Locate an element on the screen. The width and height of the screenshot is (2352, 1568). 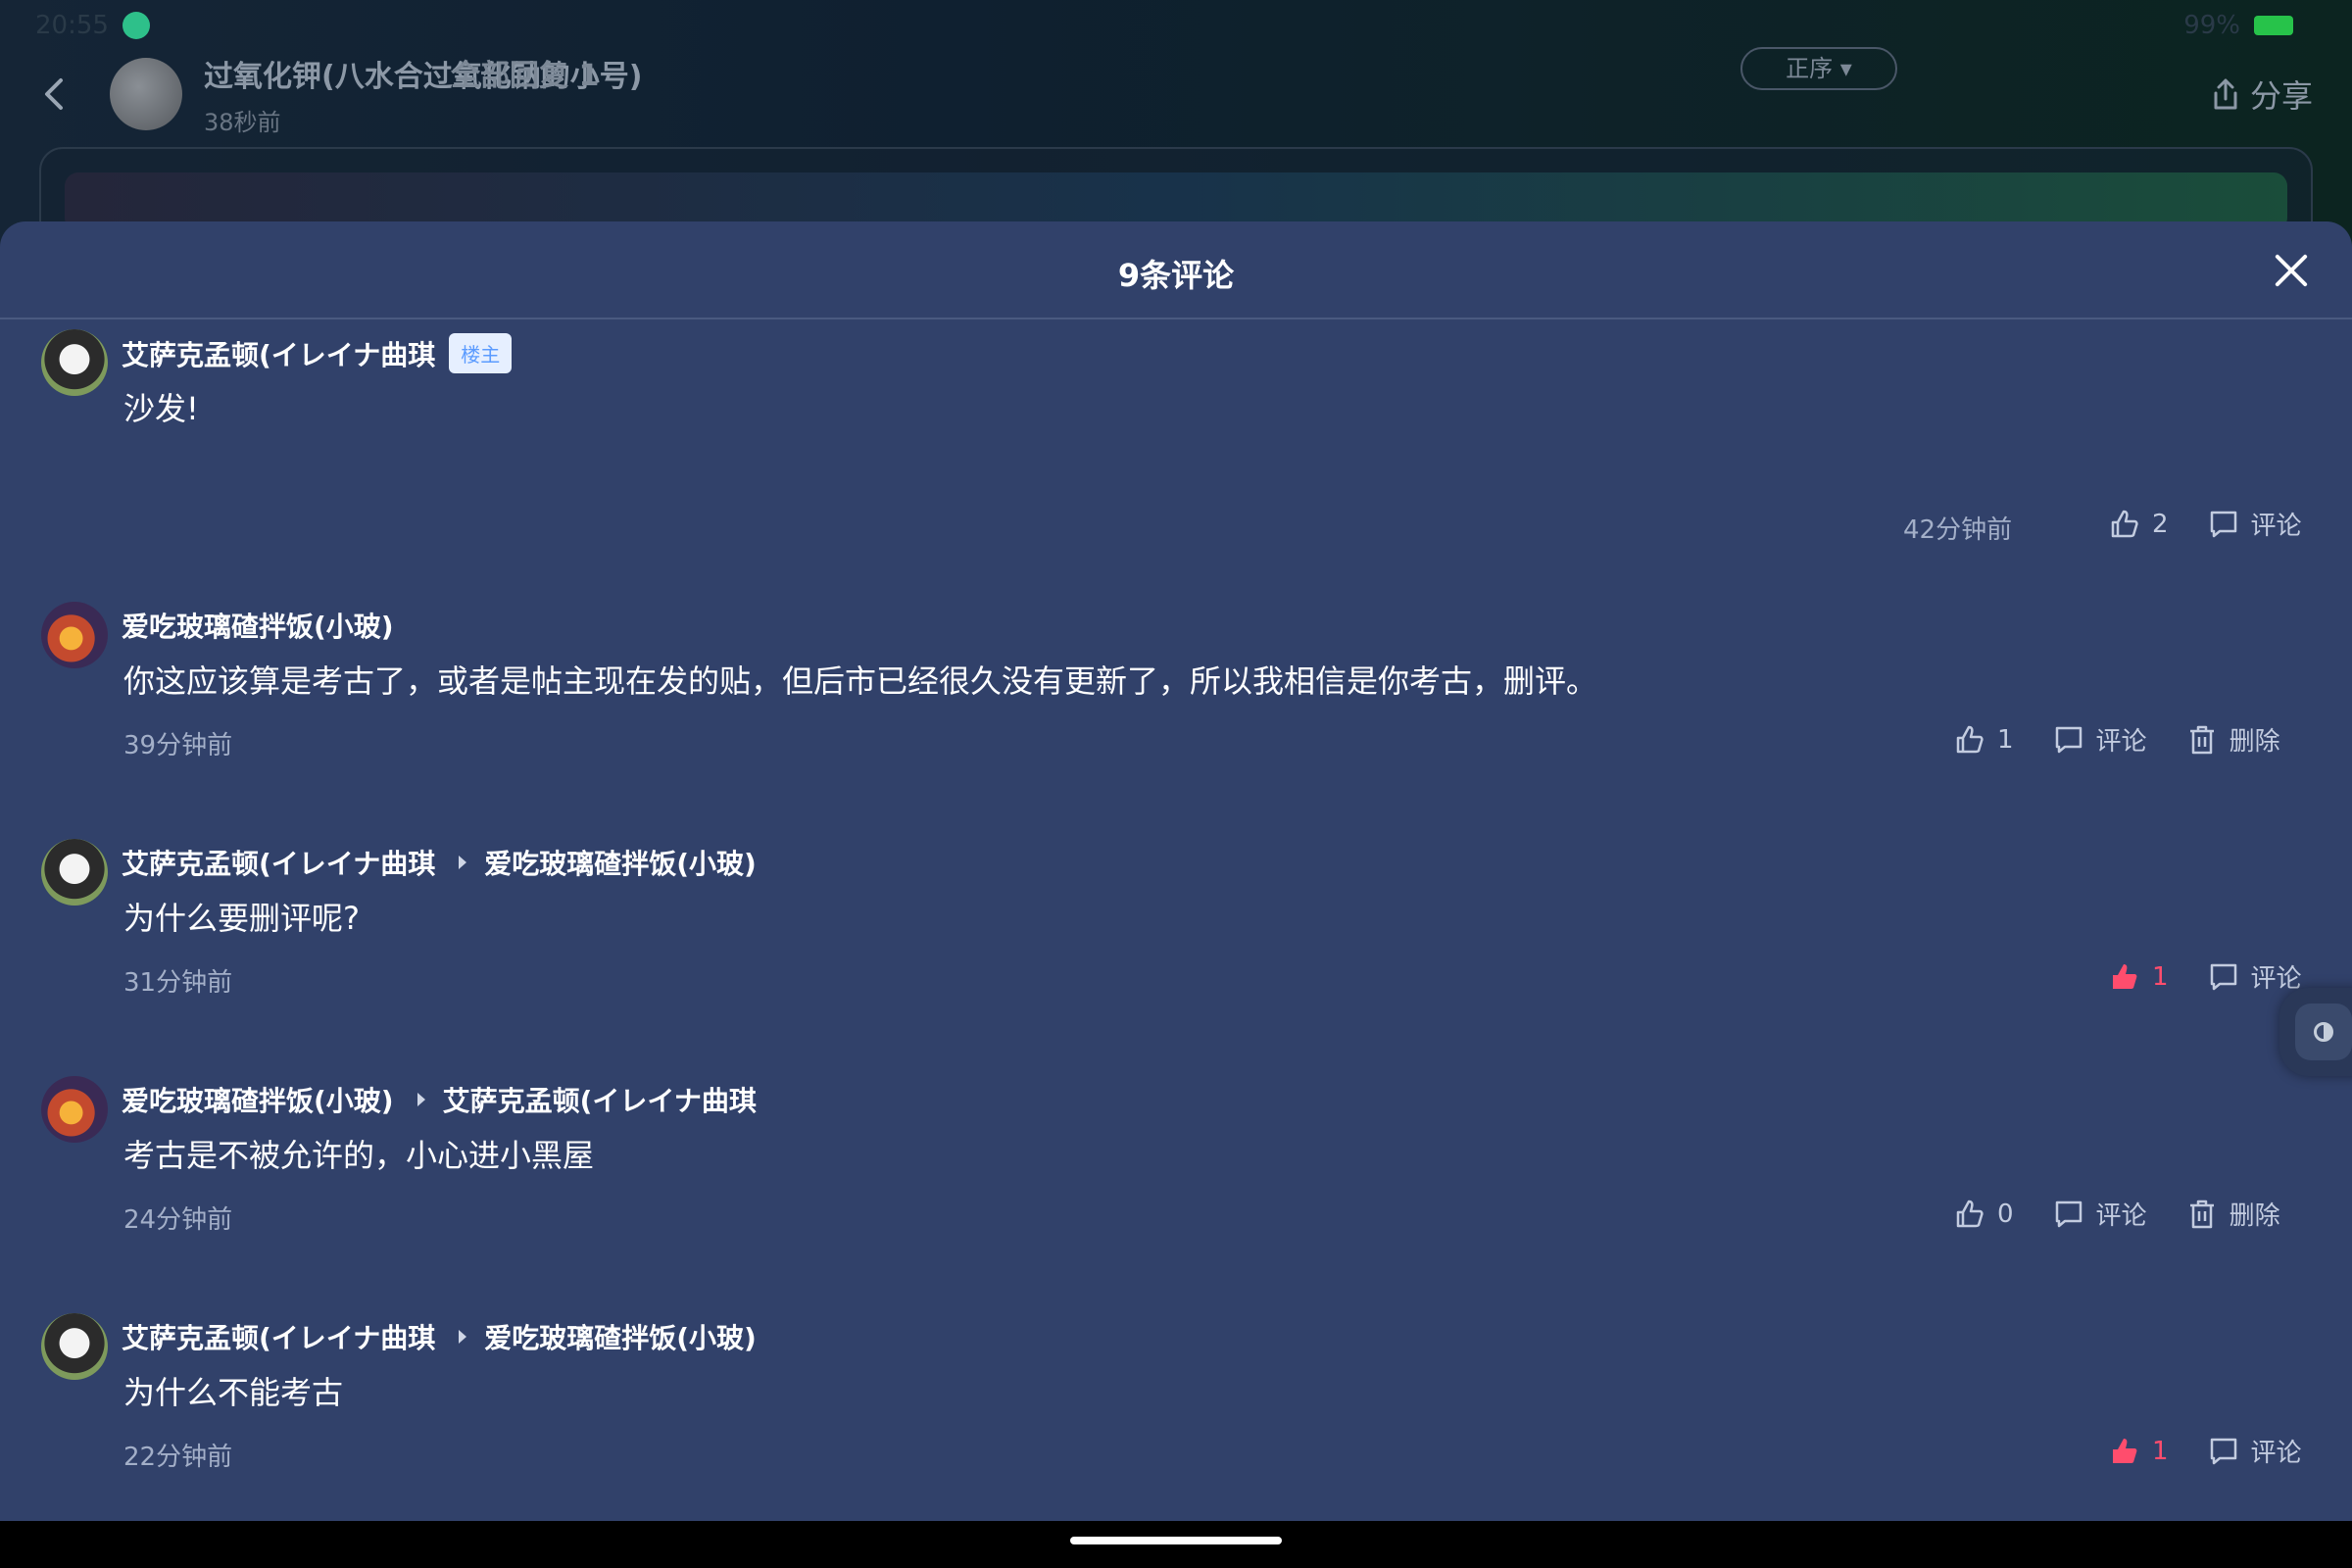
theme-toggle-inner is located at coordinates (2323, 1032).